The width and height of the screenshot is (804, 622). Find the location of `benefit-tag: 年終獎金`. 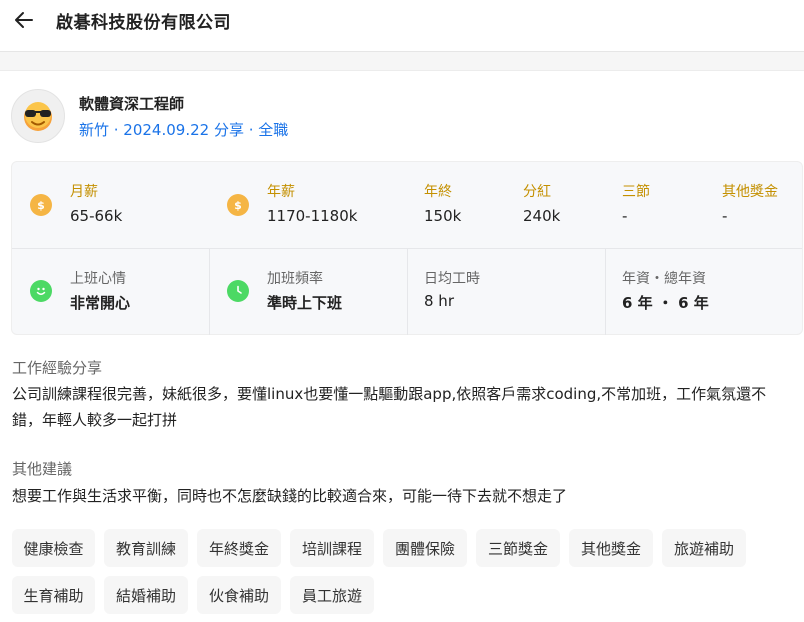

benefit-tag: 年終獎金 is located at coordinates (239, 548).